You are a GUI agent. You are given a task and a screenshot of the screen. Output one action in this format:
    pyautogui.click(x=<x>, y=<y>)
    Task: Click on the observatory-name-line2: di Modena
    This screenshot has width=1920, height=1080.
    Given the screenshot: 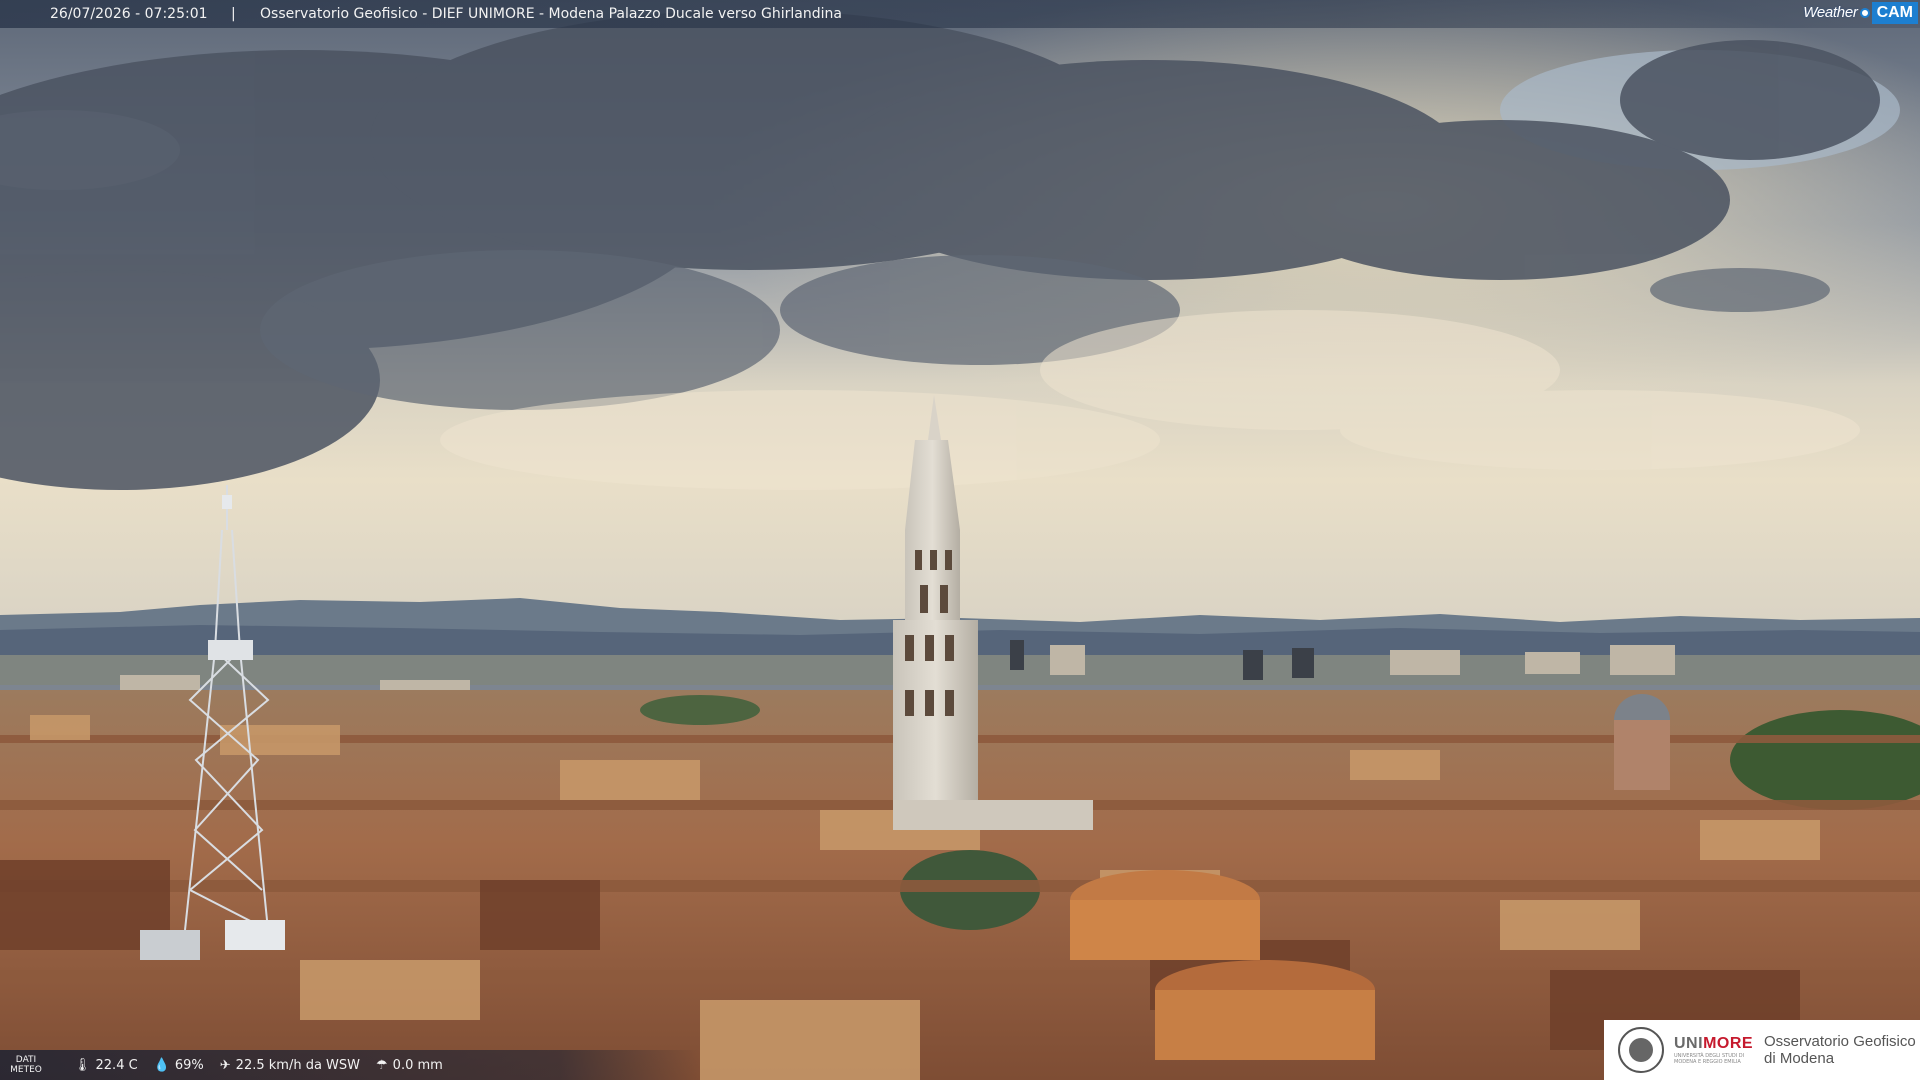 What is the action you would take?
    pyautogui.click(x=1799, y=1058)
    